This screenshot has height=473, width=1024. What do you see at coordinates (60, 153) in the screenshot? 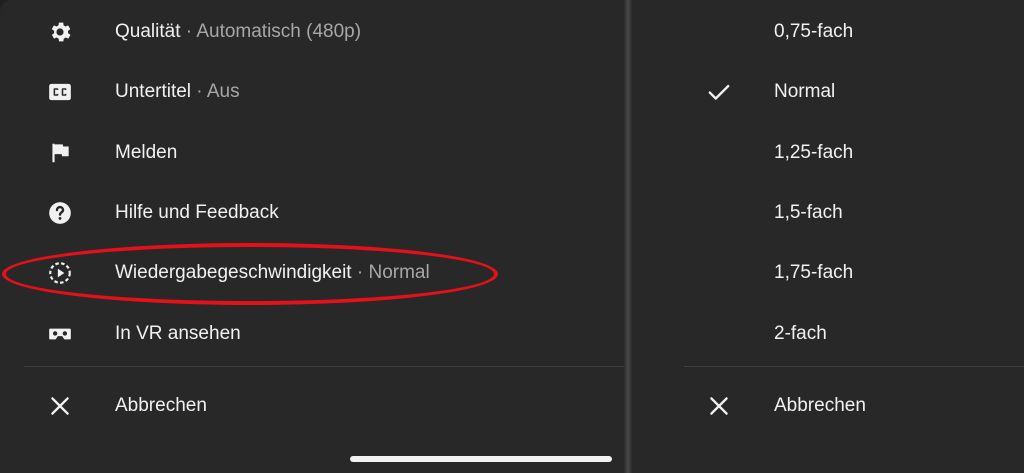
I see `flag-icon` at bounding box center [60, 153].